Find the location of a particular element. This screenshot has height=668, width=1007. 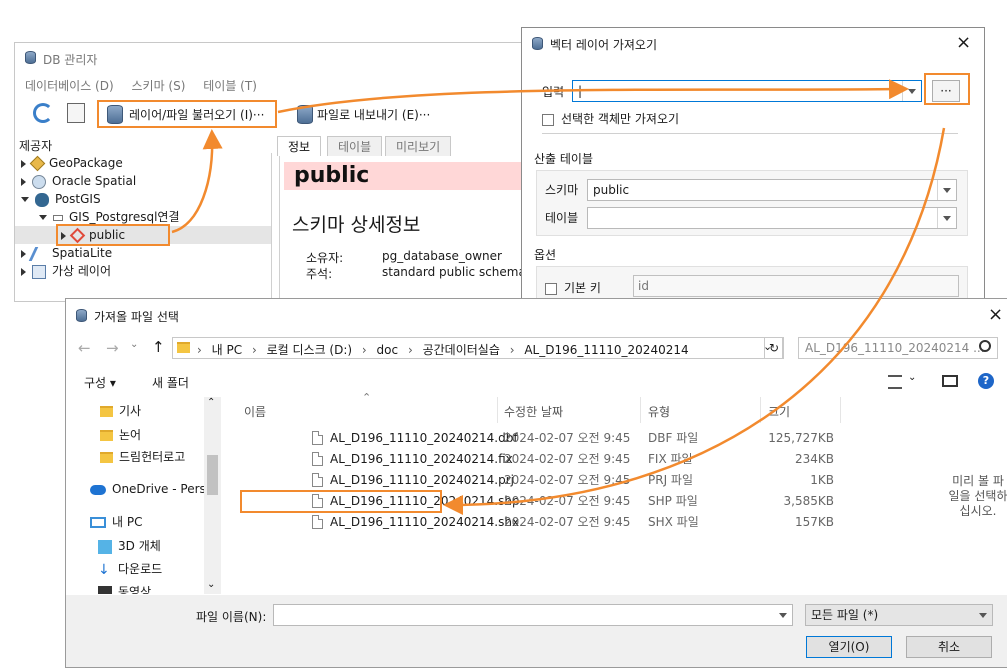

refresh-button: ↻ is located at coordinates (774, 348).